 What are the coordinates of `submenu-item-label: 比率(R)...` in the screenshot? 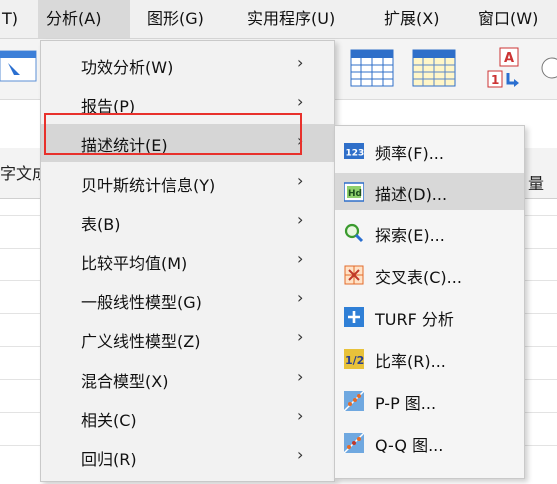 It's located at (410, 361).